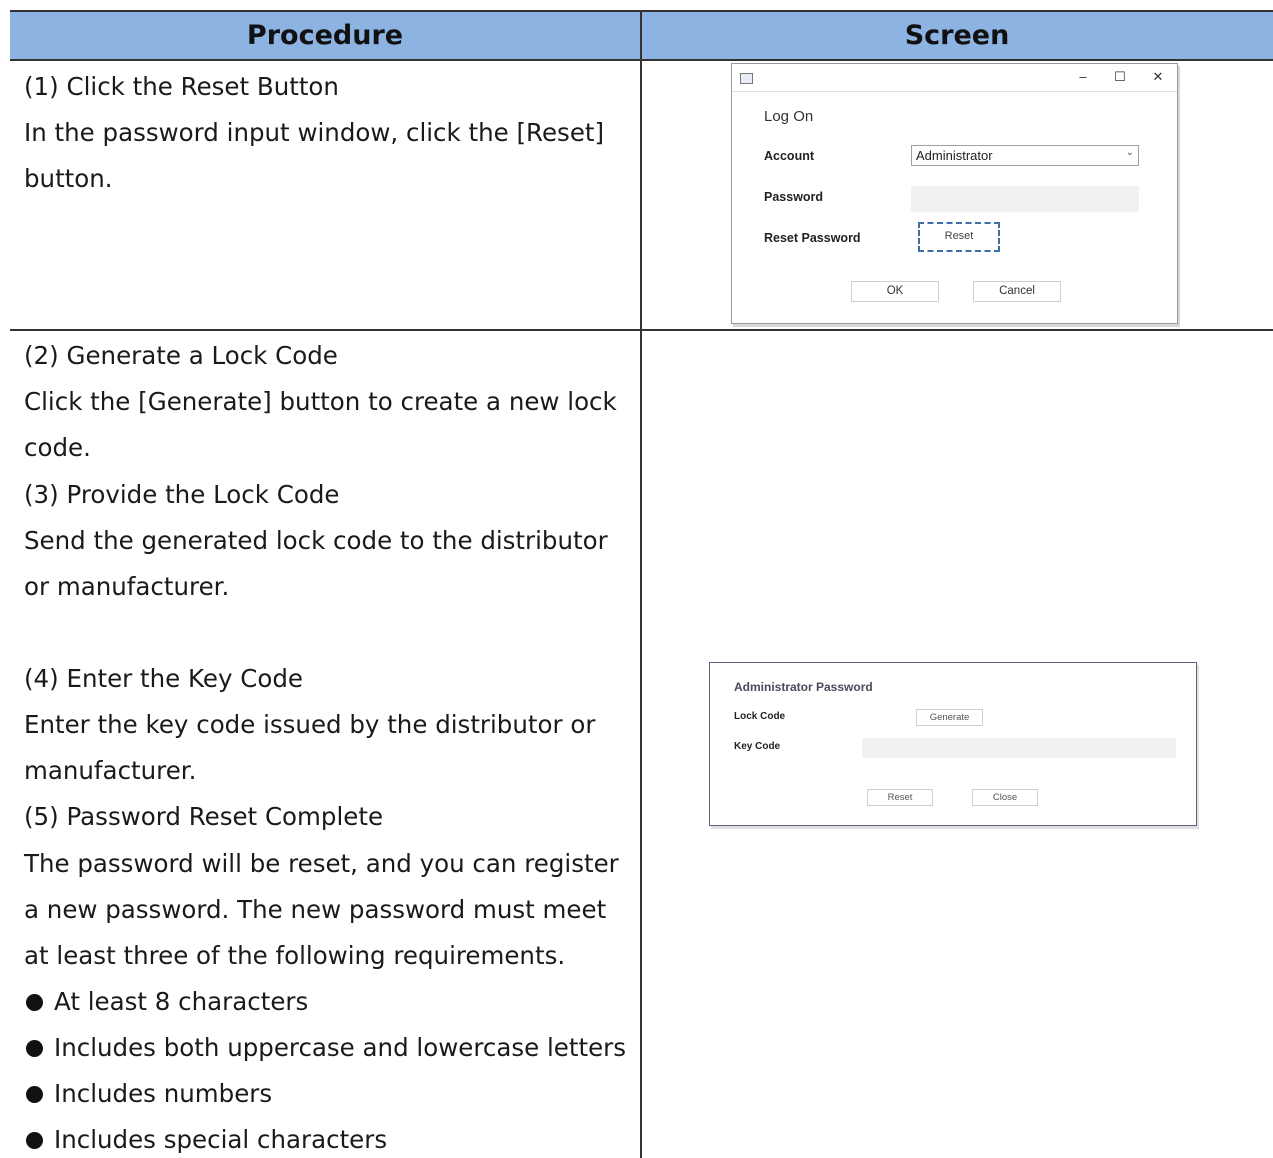 Image resolution: width=1273 pixels, height=1158 pixels. I want to click on lock-code-label: Lock Code, so click(760, 716).